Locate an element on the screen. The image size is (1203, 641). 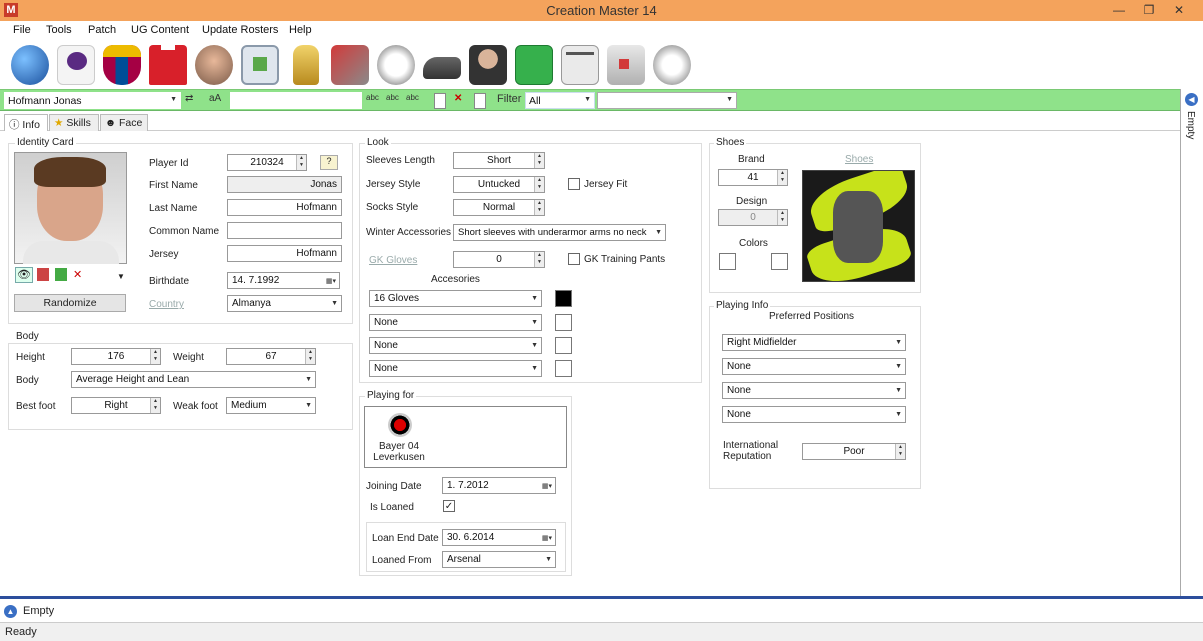
case-button: aA is located at coordinates (219, 101).